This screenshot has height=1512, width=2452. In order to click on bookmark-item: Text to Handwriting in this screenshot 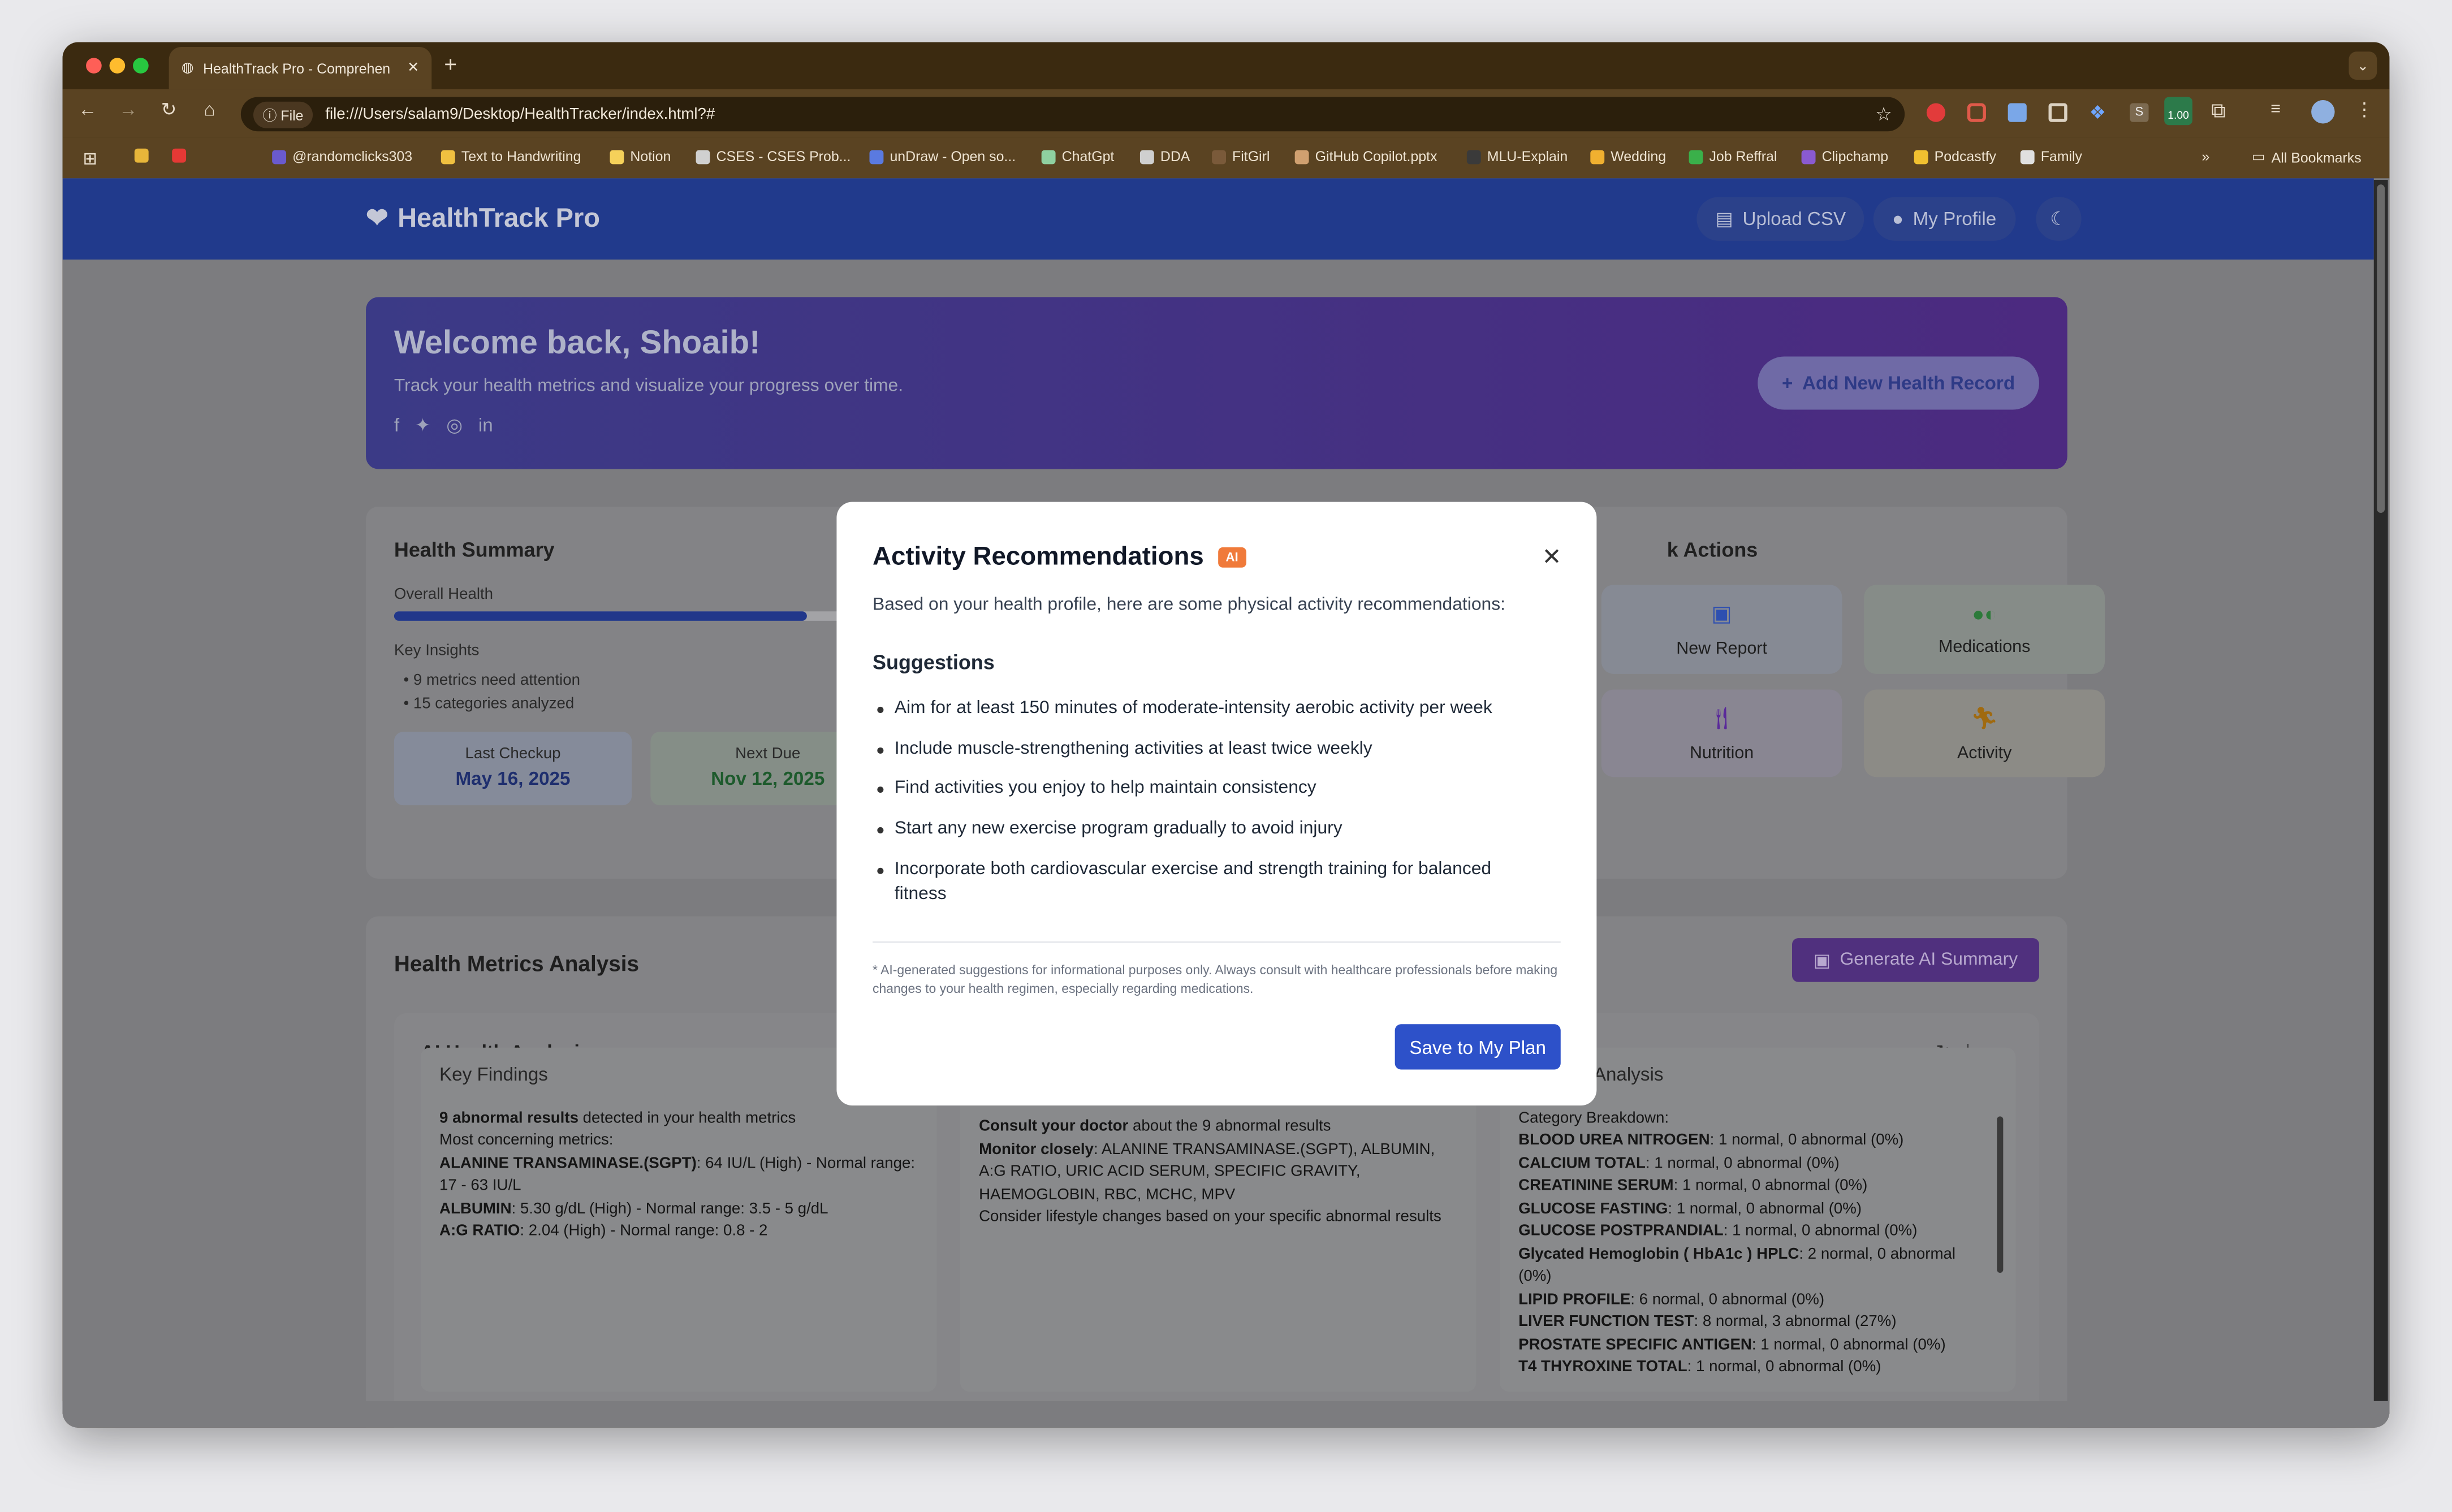, I will do `click(511, 156)`.